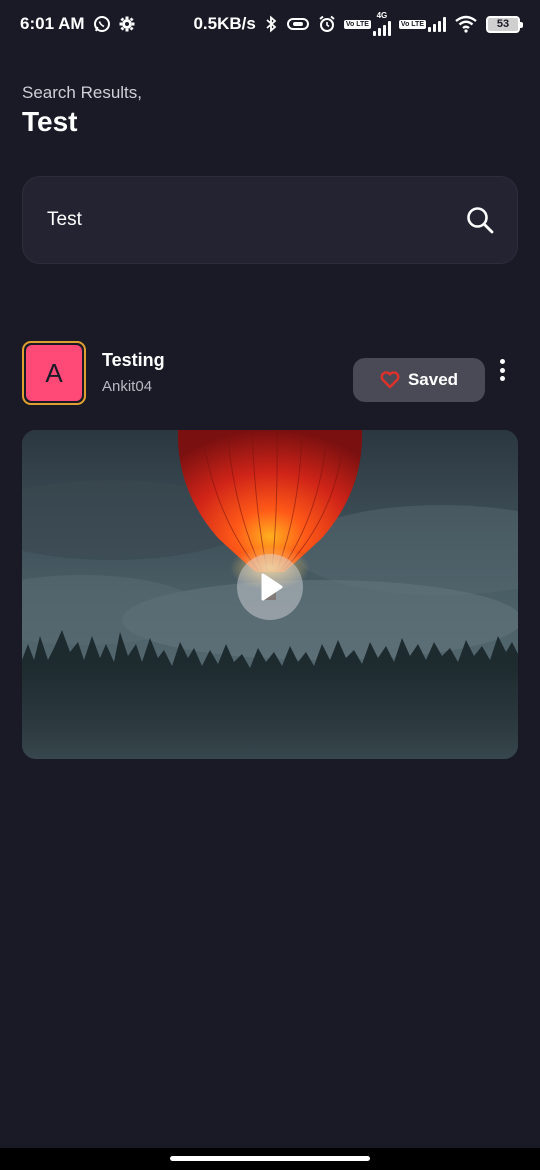 The height and width of the screenshot is (1170, 540). I want to click on avatar-letter: A, so click(54, 373).